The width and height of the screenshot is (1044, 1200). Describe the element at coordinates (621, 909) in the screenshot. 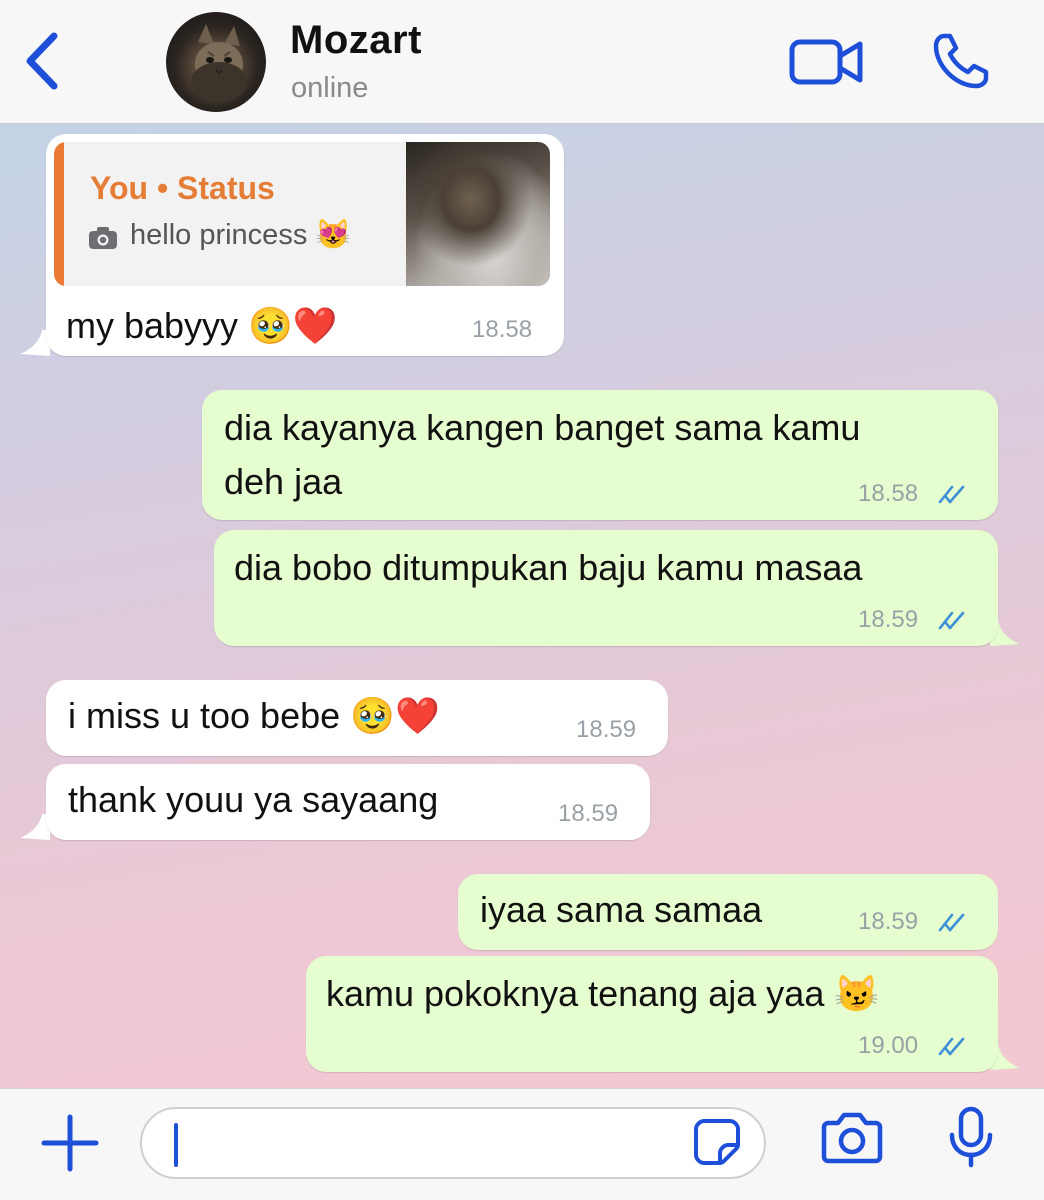

I see `message-text: iyaa sama samaa` at that location.